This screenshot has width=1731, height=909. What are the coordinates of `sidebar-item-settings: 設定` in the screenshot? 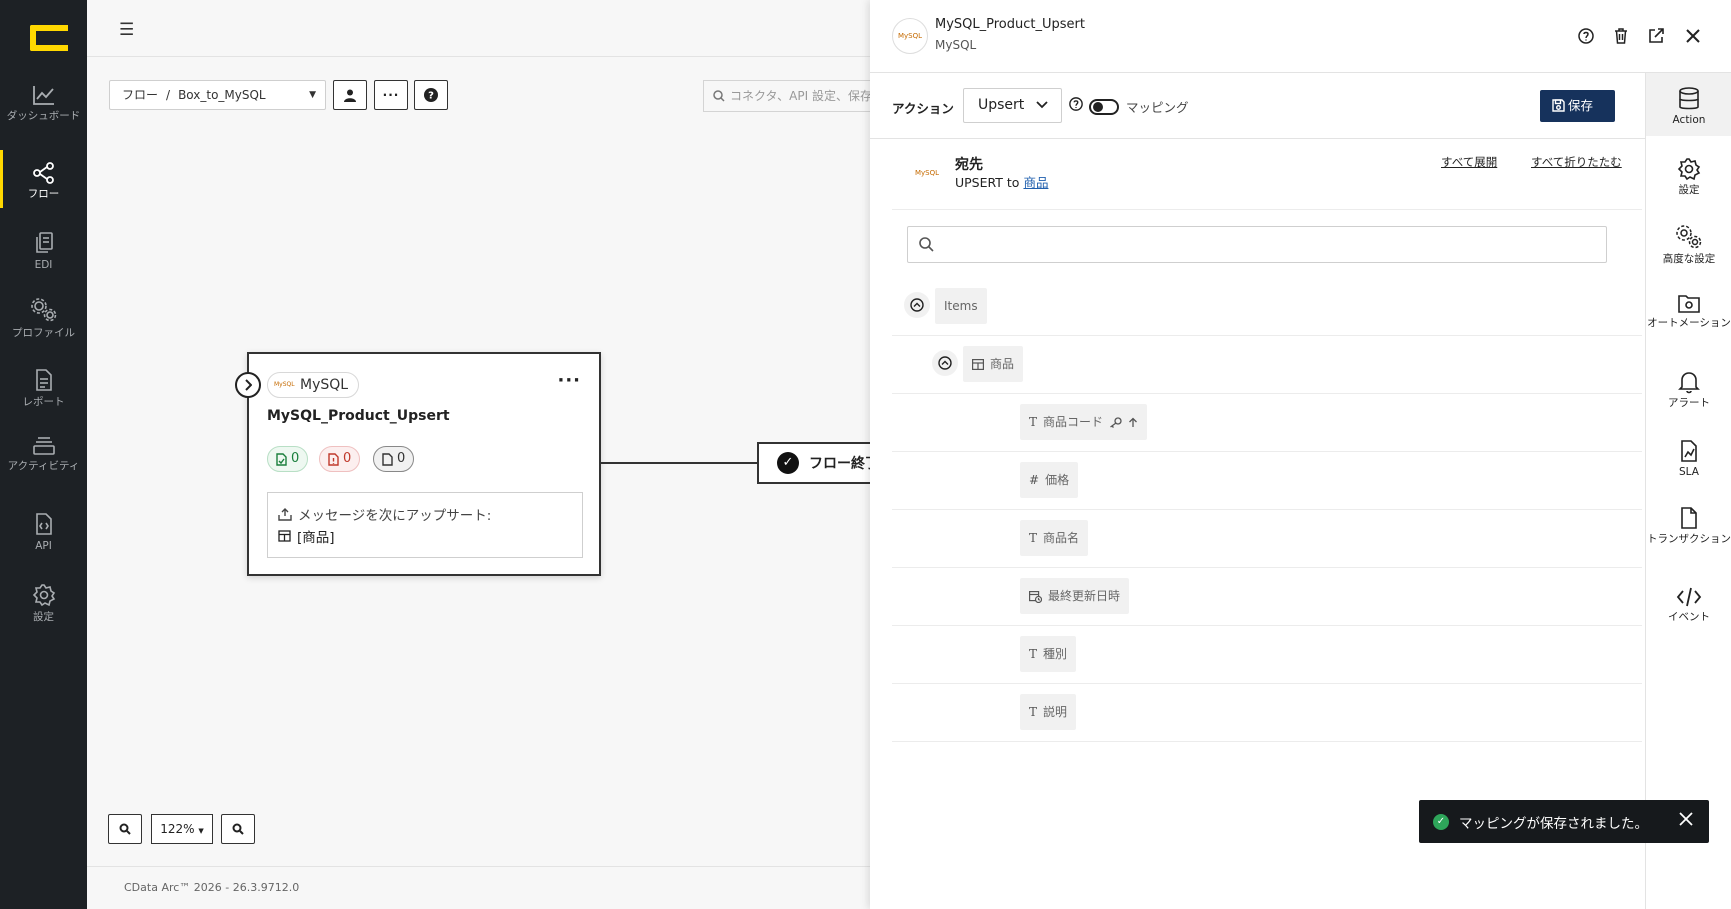 It's located at (43, 603).